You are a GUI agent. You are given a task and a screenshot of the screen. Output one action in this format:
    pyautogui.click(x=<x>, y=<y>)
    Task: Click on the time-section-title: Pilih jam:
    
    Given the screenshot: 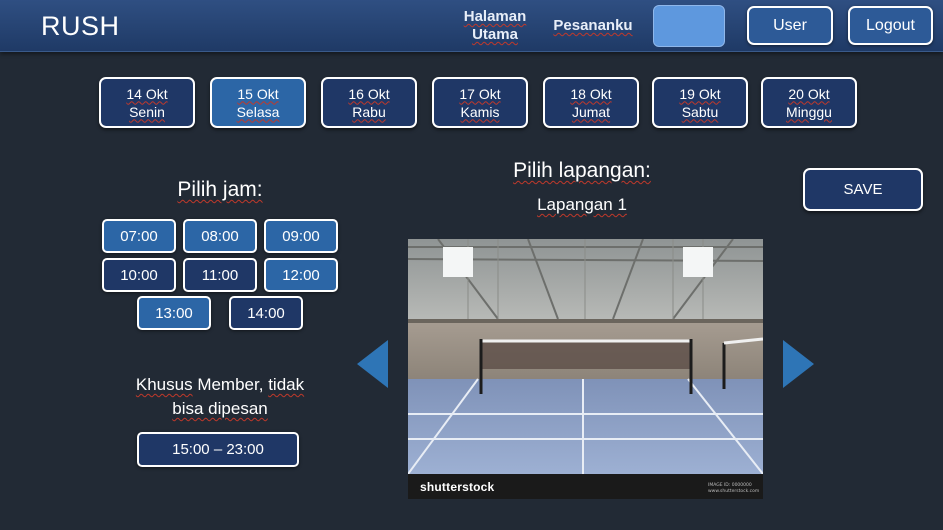 What is the action you would take?
    pyautogui.click(x=220, y=190)
    